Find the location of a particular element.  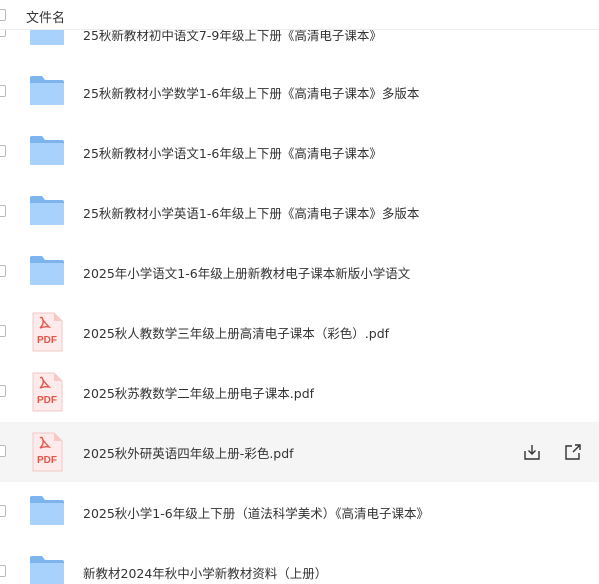

file-name: 2025秋小学1-6年级上下册（道法科学美术）《高清电子课本》 is located at coordinates (256, 513).